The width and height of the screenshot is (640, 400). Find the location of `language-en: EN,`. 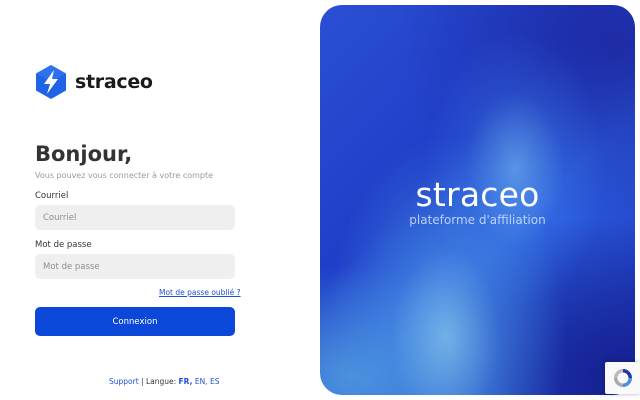

language-en: EN, is located at coordinates (201, 381).